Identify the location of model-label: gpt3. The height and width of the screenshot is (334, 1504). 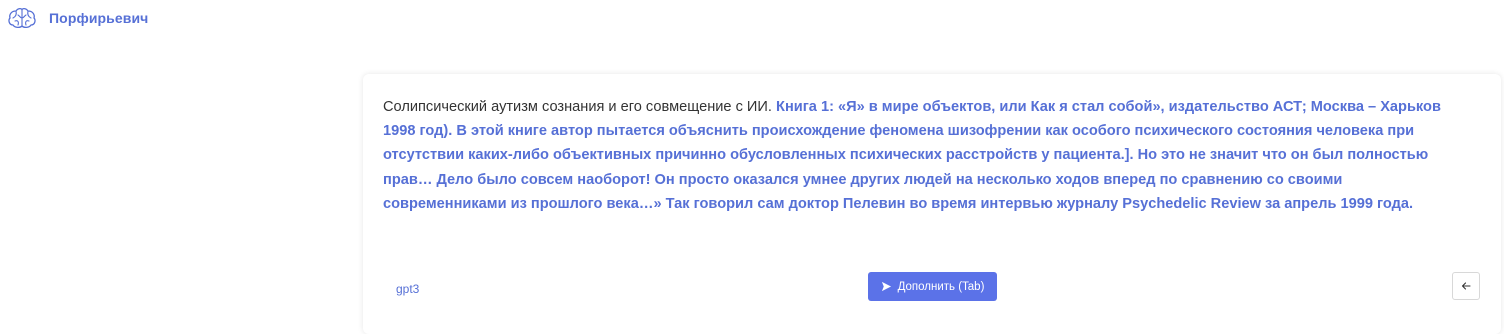
(407, 289).